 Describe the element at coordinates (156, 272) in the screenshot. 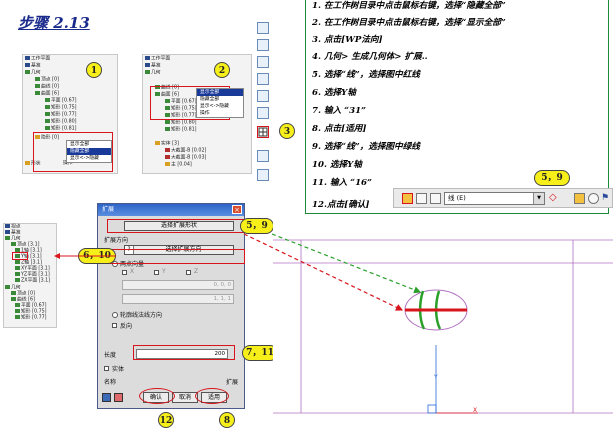

I see `y-checkbox` at that location.